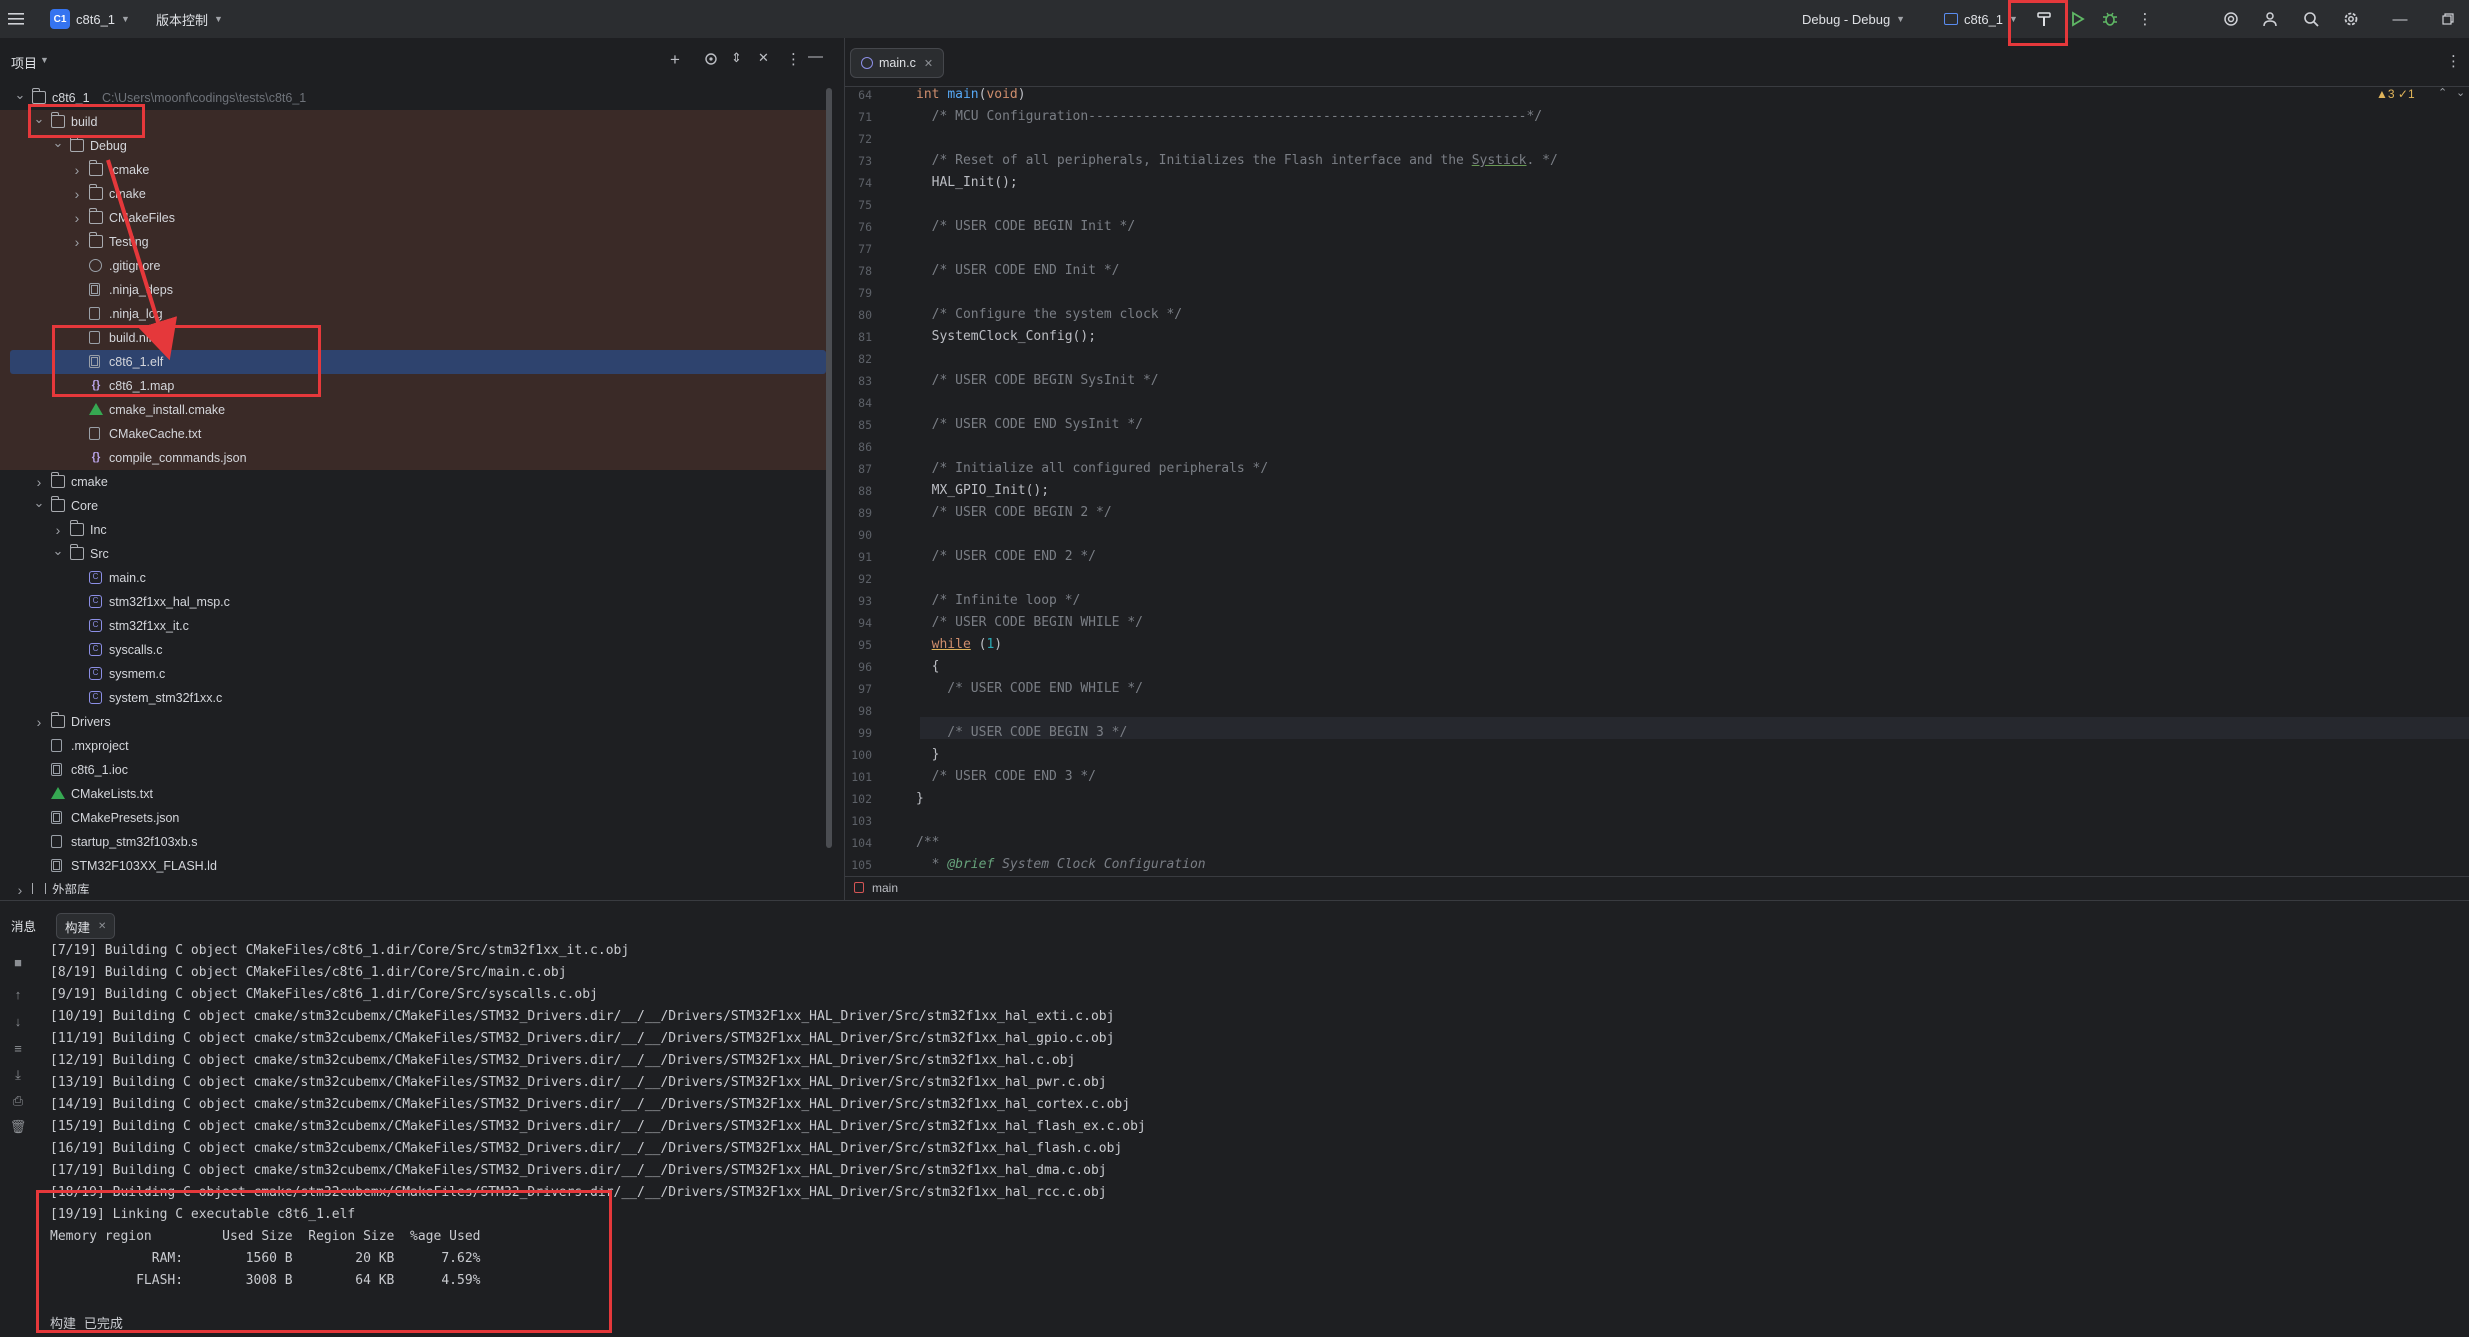  What do you see at coordinates (1634, 623) in the screenshot?
I see `code-line: 94 /* USER CODE BEGIN WHILE */` at bounding box center [1634, 623].